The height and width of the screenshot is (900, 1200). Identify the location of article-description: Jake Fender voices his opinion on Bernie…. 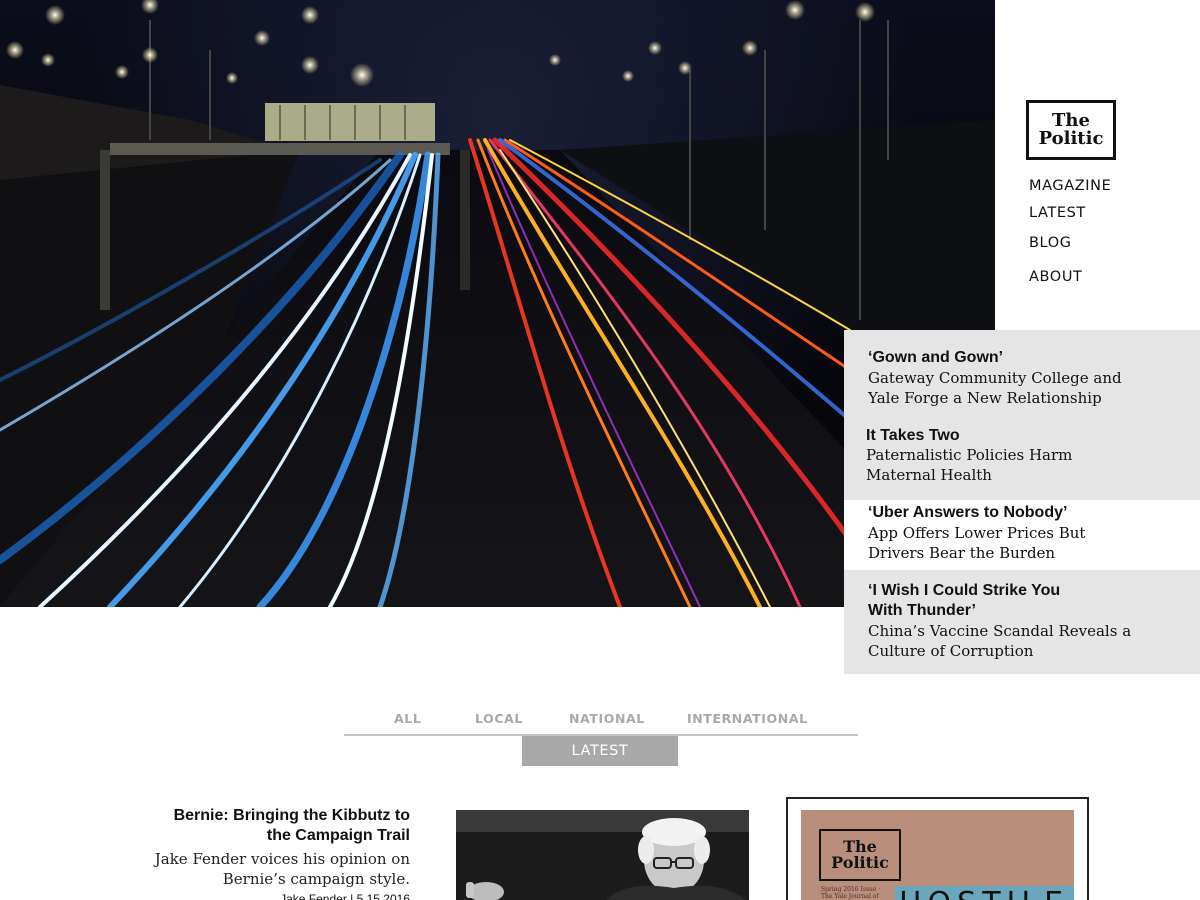
(282, 869).